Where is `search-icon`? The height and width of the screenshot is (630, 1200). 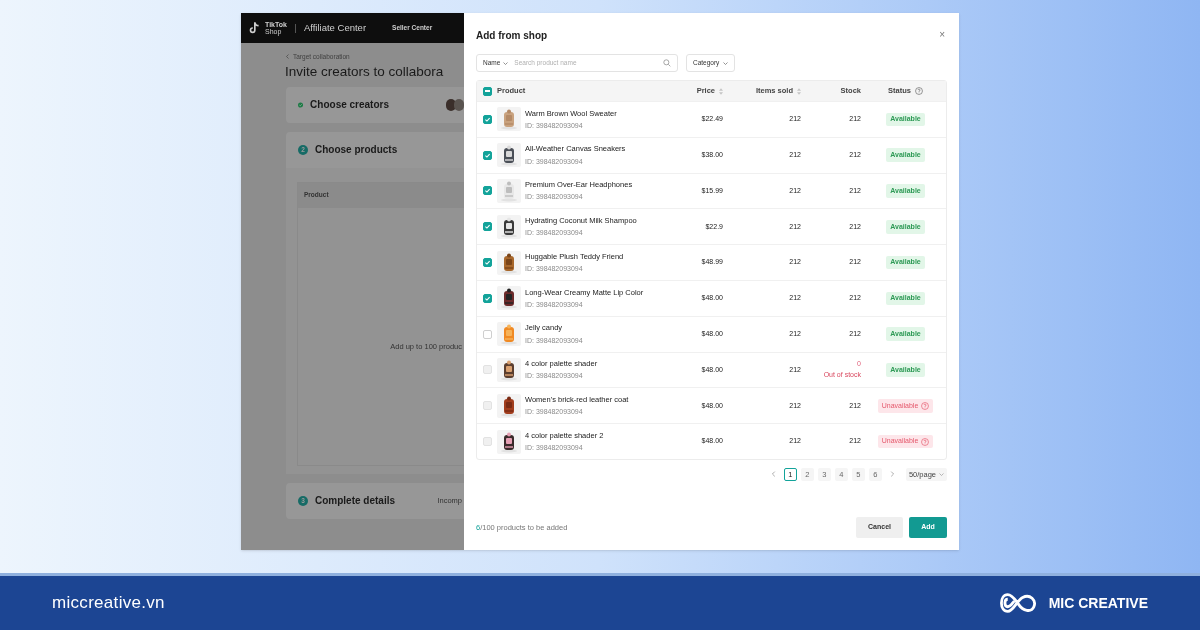
search-icon is located at coordinates (667, 63).